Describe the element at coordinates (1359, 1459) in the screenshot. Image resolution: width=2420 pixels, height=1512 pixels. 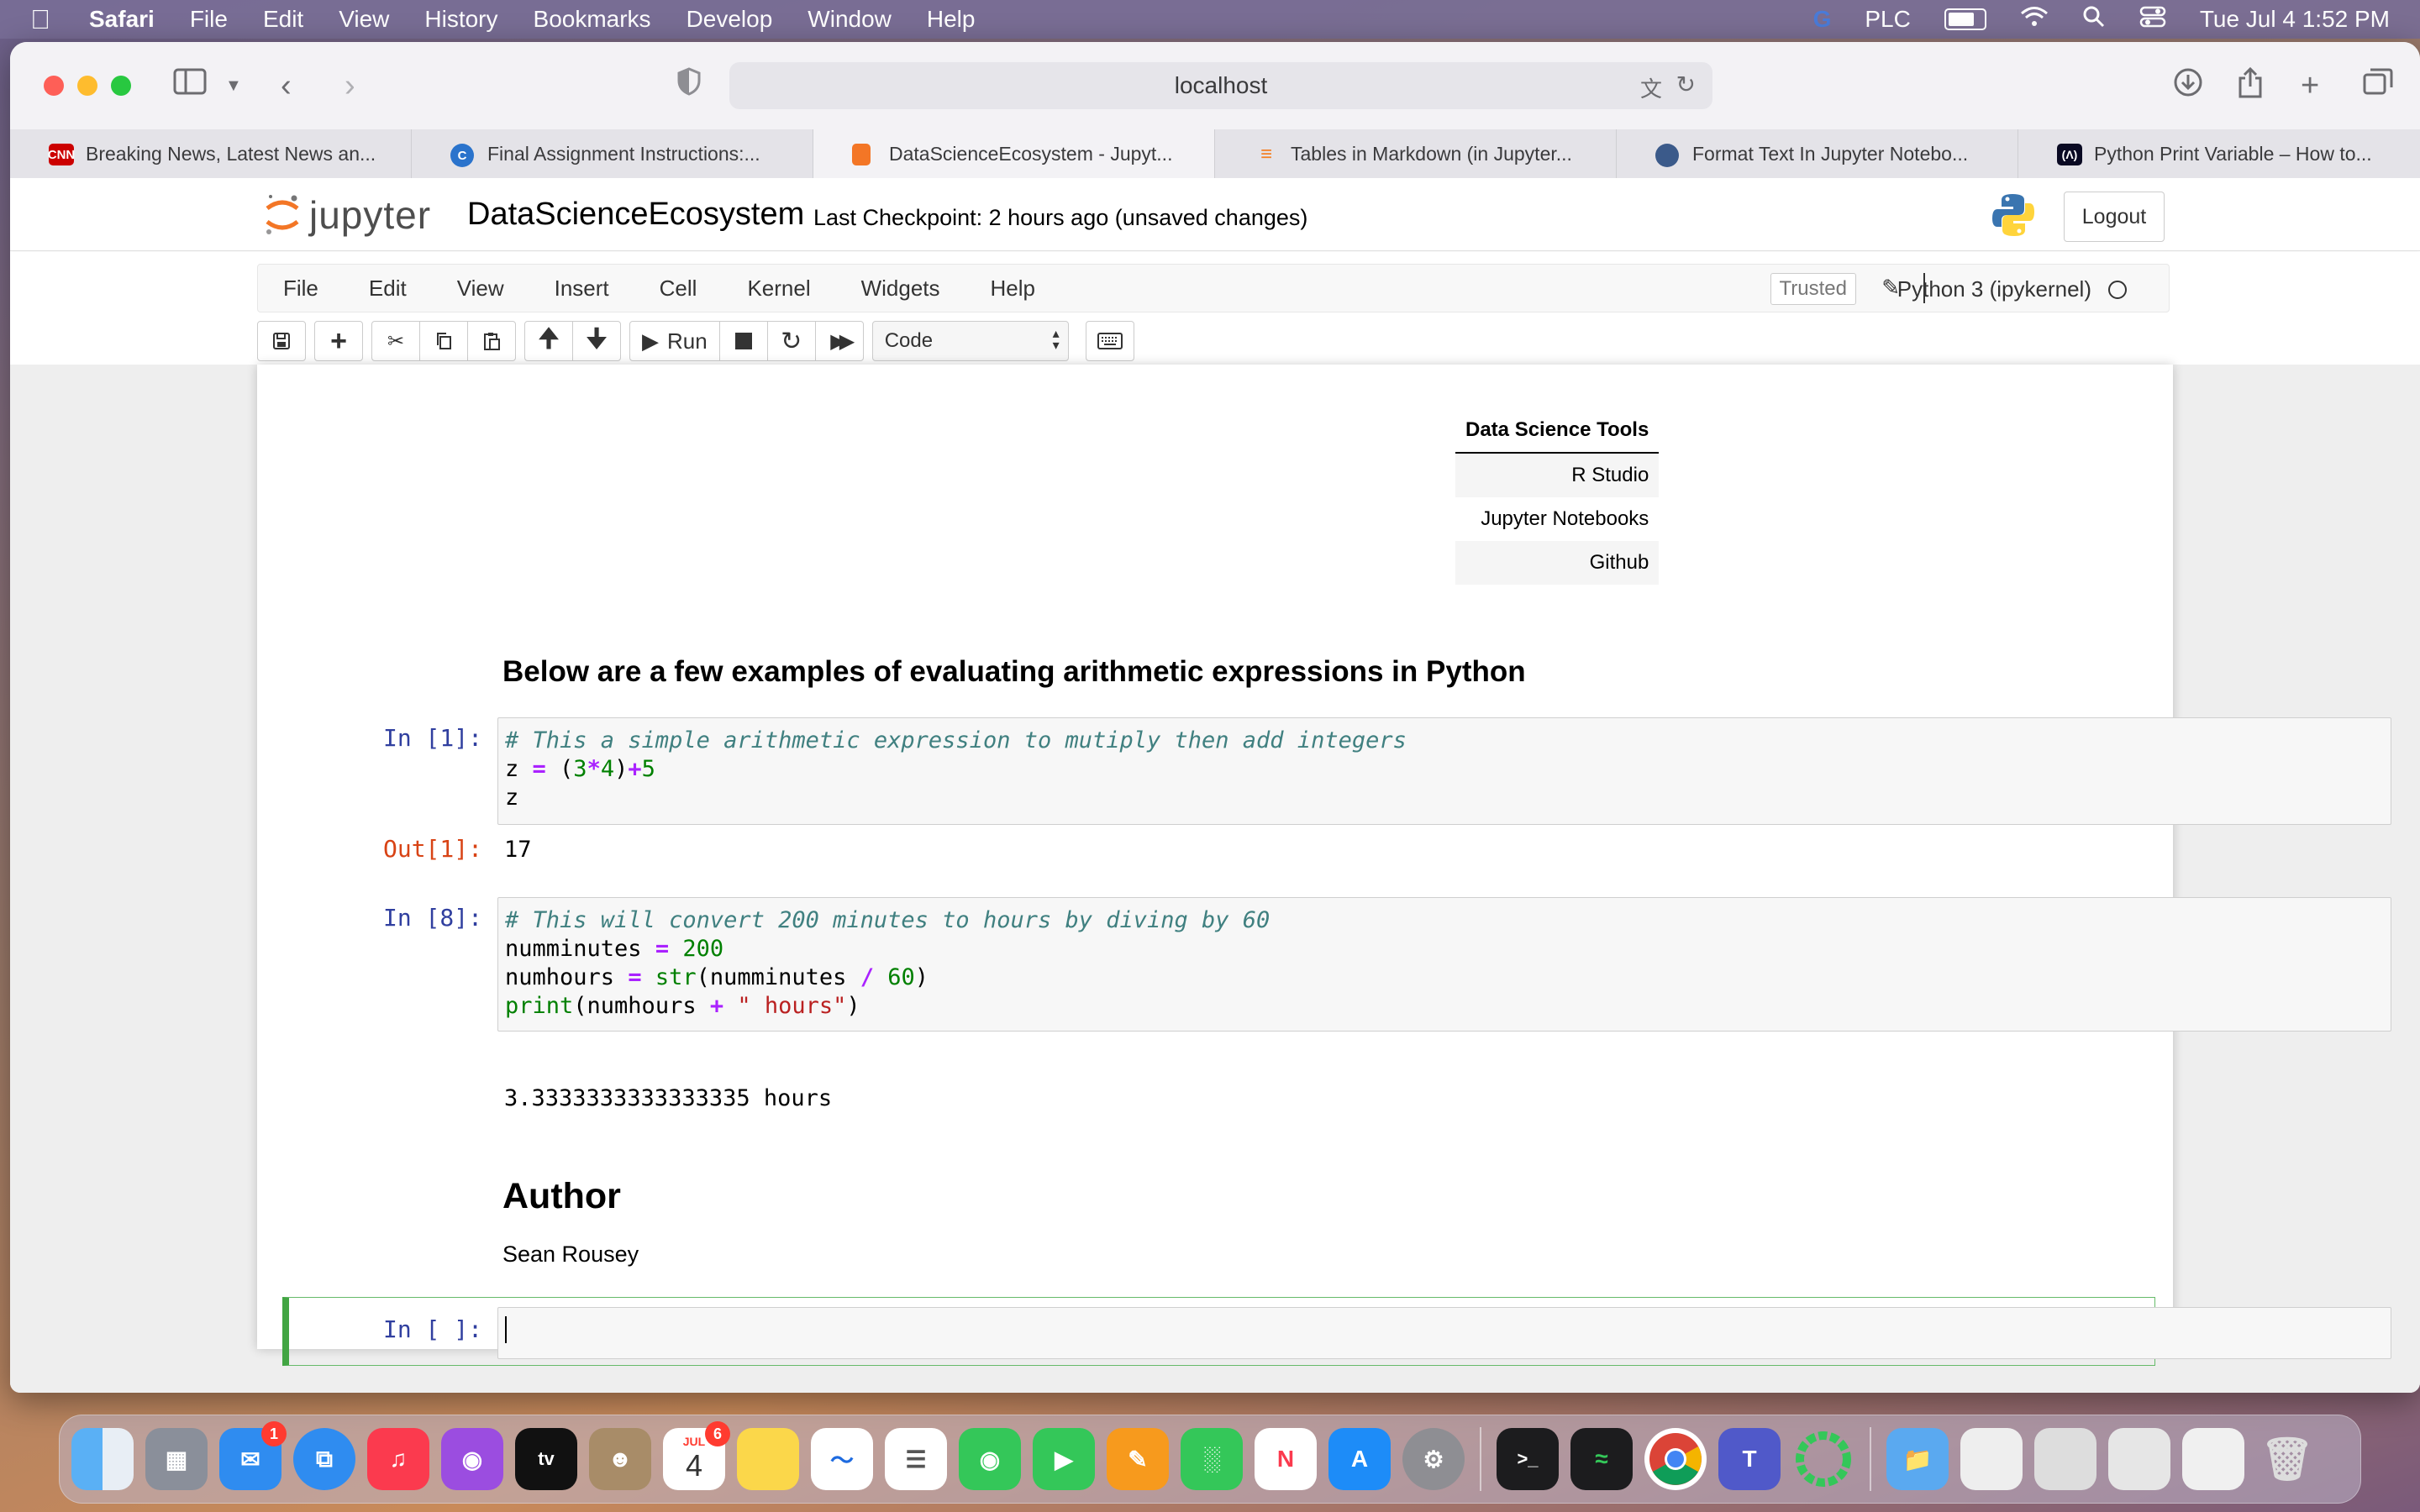
I see `app-store-icon: A` at that location.